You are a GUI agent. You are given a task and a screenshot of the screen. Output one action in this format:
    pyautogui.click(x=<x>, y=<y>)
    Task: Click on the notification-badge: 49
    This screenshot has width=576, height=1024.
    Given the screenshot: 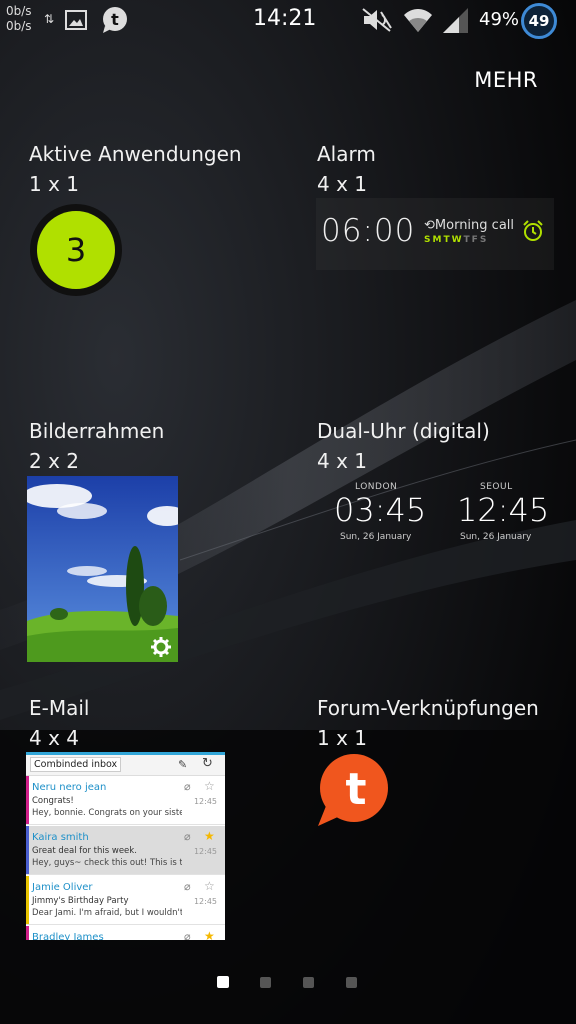 What is the action you would take?
    pyautogui.click(x=539, y=21)
    